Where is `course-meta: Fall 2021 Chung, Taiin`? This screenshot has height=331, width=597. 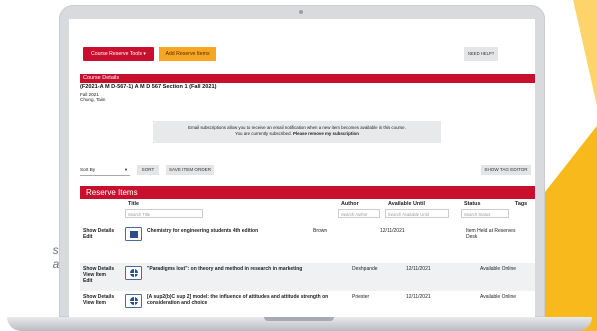
course-meta: Fall 2021 Chung, Taiin is located at coordinates (92, 97).